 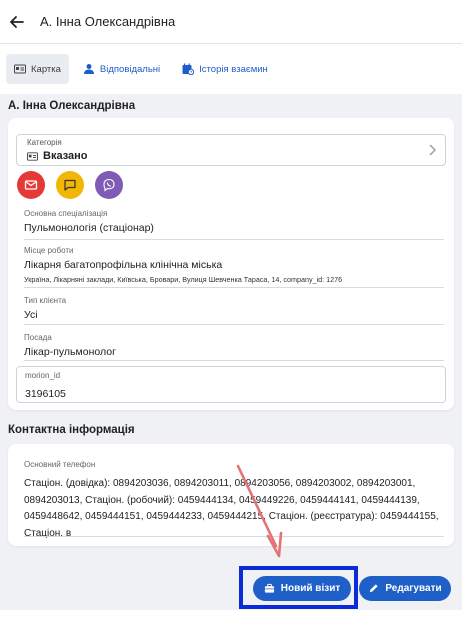 I want to click on client-type-value: Усі, so click(x=31, y=315).